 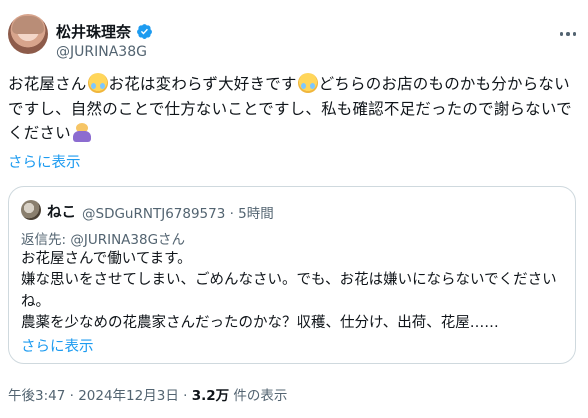 What do you see at coordinates (100, 396) in the screenshot?
I see `tweet-timestamp: 午後3:47 · 2024年12月3日 ·` at bounding box center [100, 396].